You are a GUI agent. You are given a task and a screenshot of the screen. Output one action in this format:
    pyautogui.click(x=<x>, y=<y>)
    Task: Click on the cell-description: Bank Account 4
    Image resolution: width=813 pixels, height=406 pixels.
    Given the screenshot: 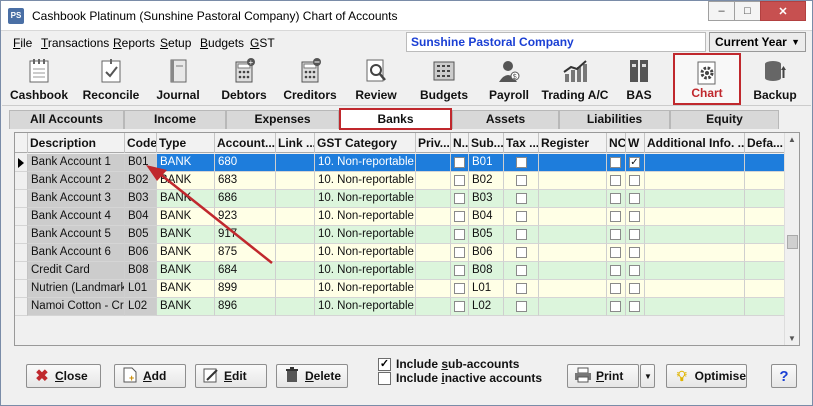 What is the action you would take?
    pyautogui.click(x=76, y=217)
    